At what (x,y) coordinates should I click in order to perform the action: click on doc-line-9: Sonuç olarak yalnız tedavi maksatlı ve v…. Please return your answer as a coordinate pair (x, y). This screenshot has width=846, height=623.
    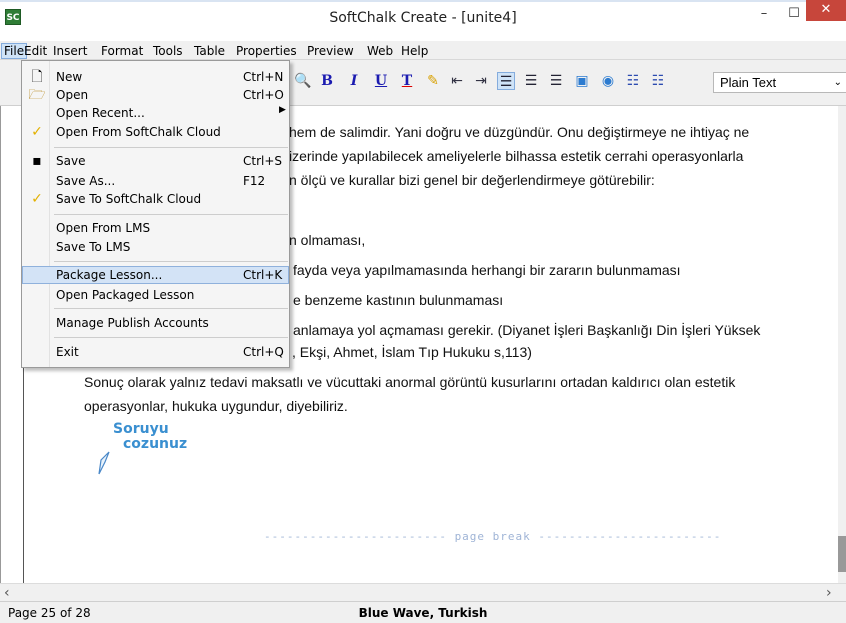
    Looking at the image, I should click on (410, 382).